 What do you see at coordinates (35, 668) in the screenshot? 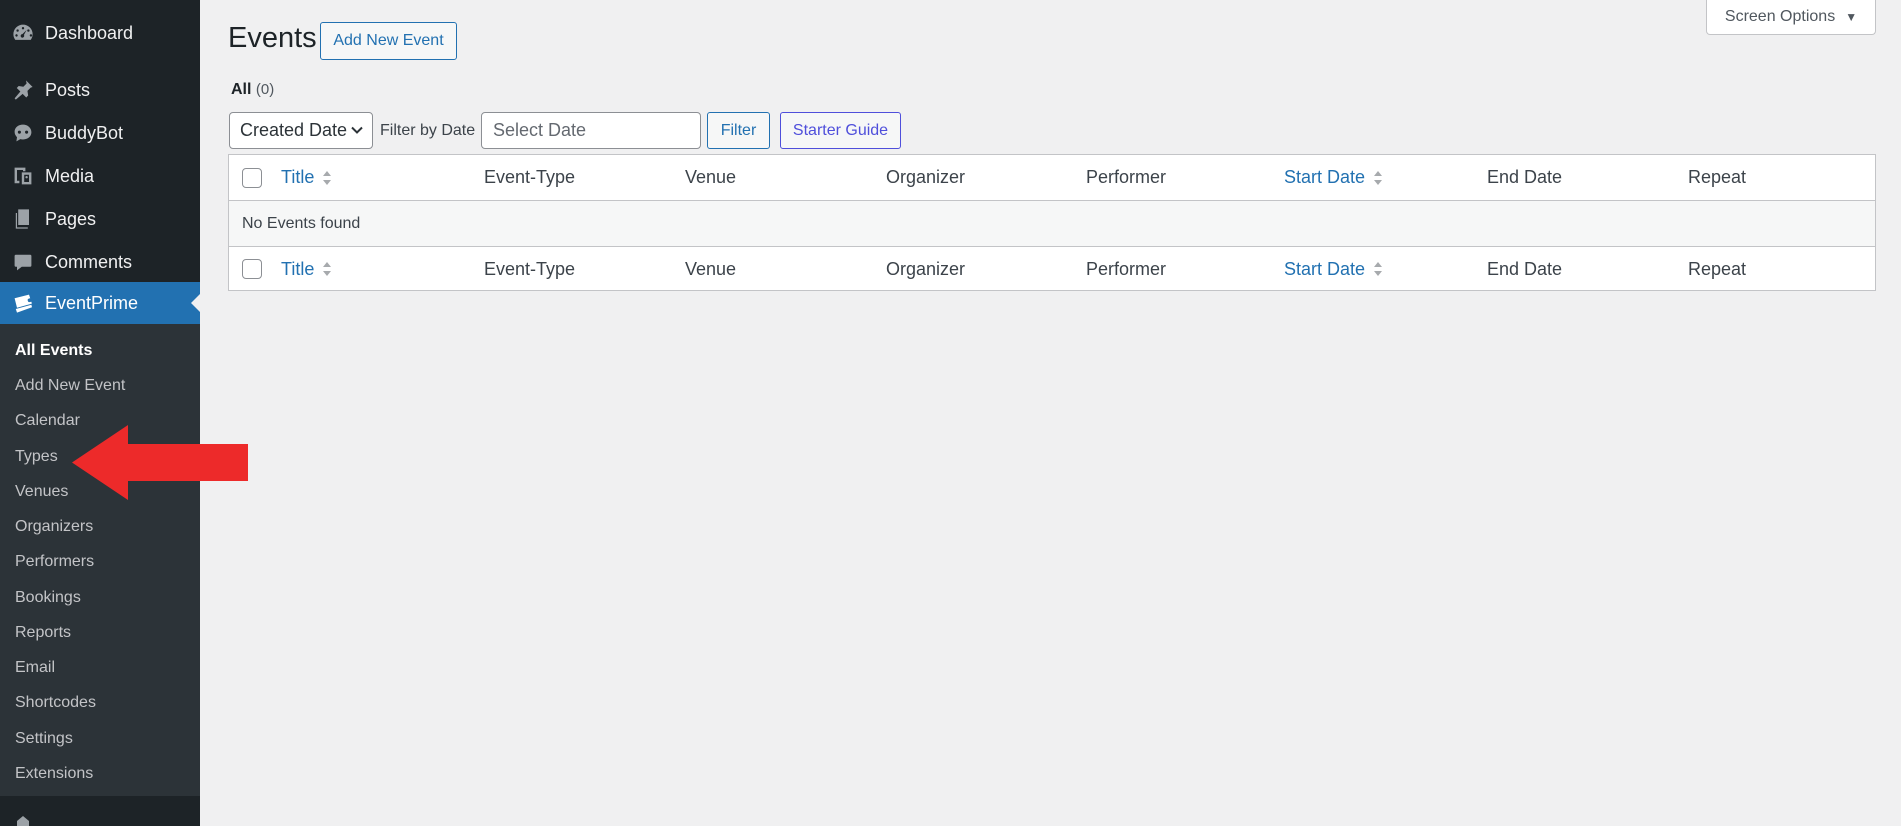
I see `submenu-email: Email` at bounding box center [35, 668].